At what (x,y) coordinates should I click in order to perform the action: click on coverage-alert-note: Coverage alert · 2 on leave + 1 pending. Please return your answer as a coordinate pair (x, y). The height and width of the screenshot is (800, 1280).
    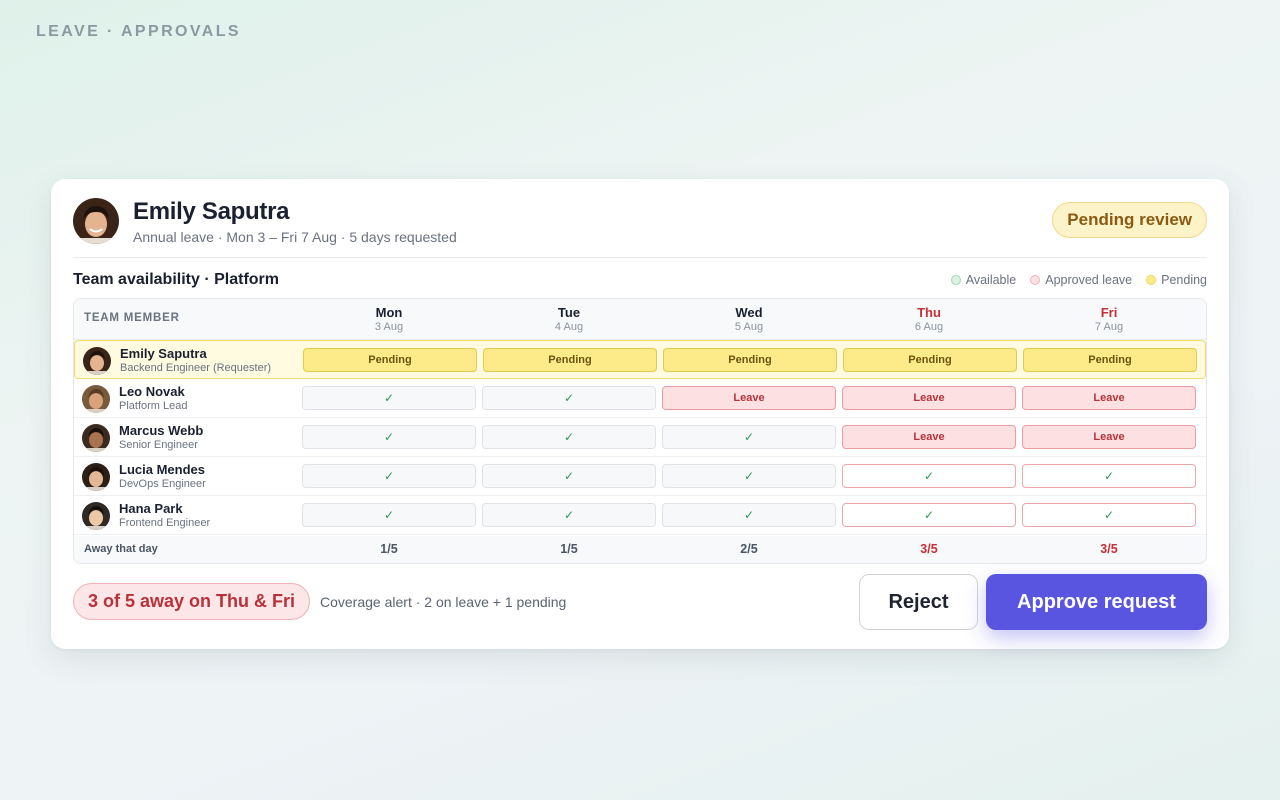
    Looking at the image, I should click on (443, 602).